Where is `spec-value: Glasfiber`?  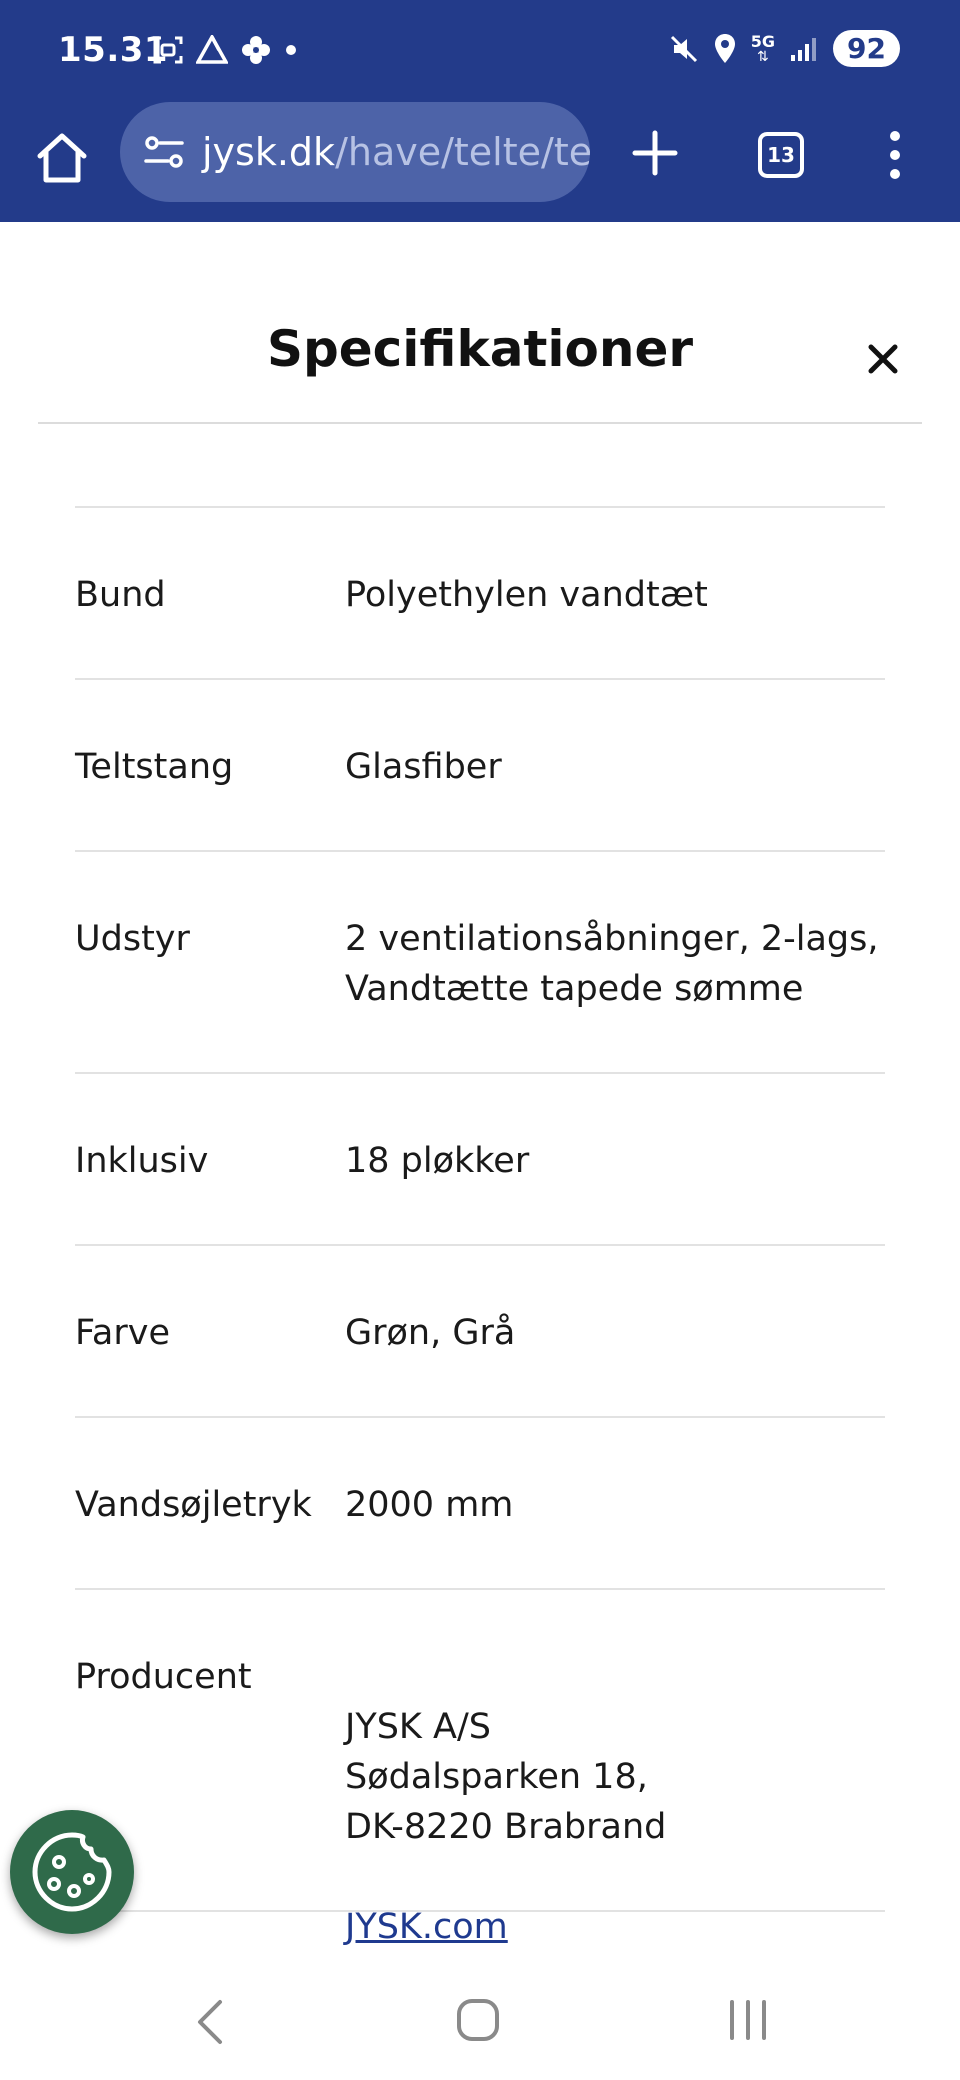 spec-value: Glasfiber is located at coordinates (423, 767).